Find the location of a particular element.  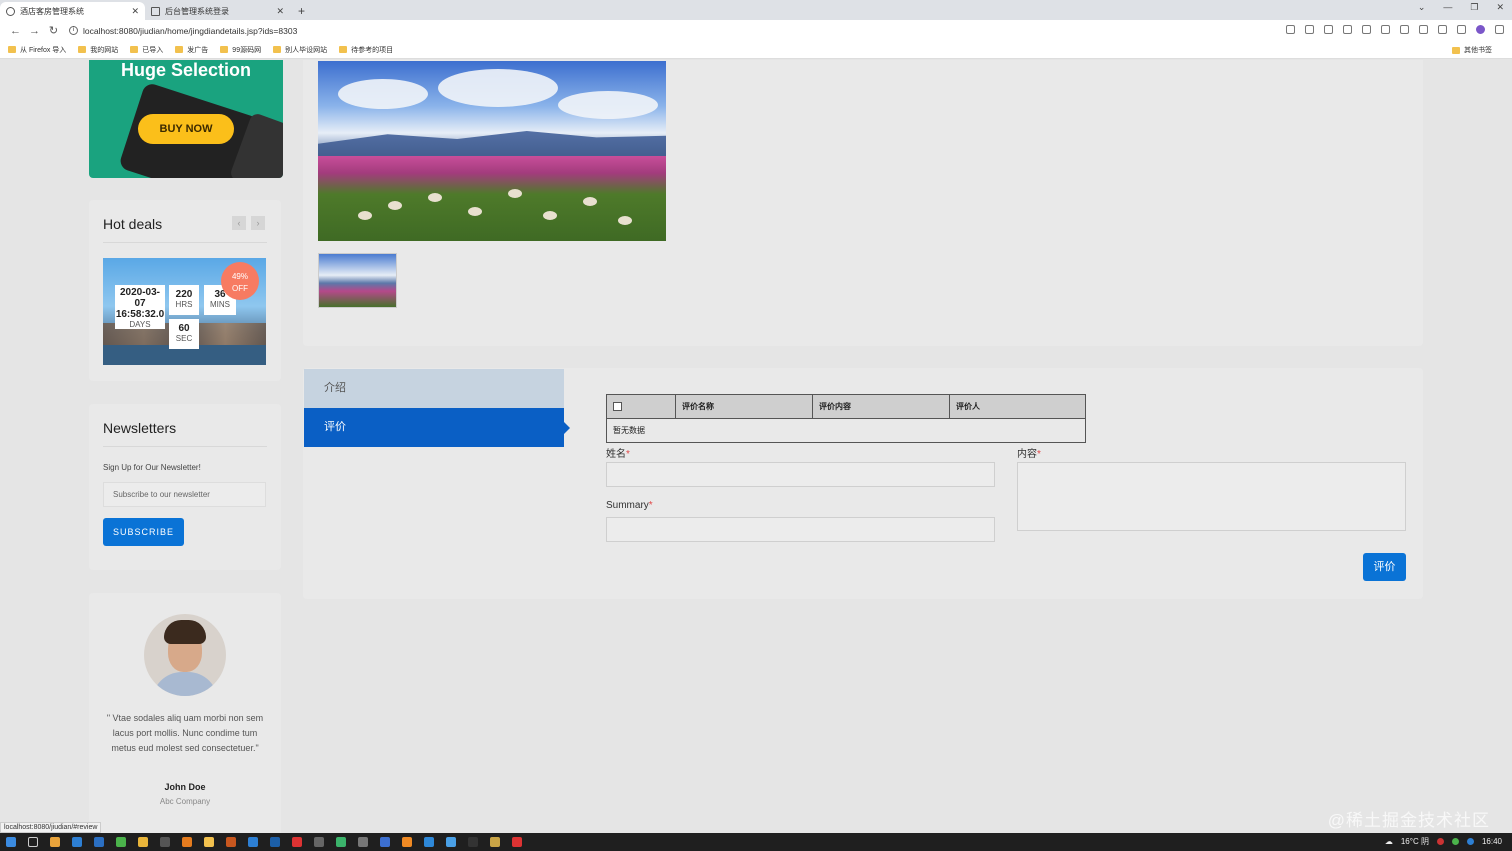

summary-input is located at coordinates (800, 529).